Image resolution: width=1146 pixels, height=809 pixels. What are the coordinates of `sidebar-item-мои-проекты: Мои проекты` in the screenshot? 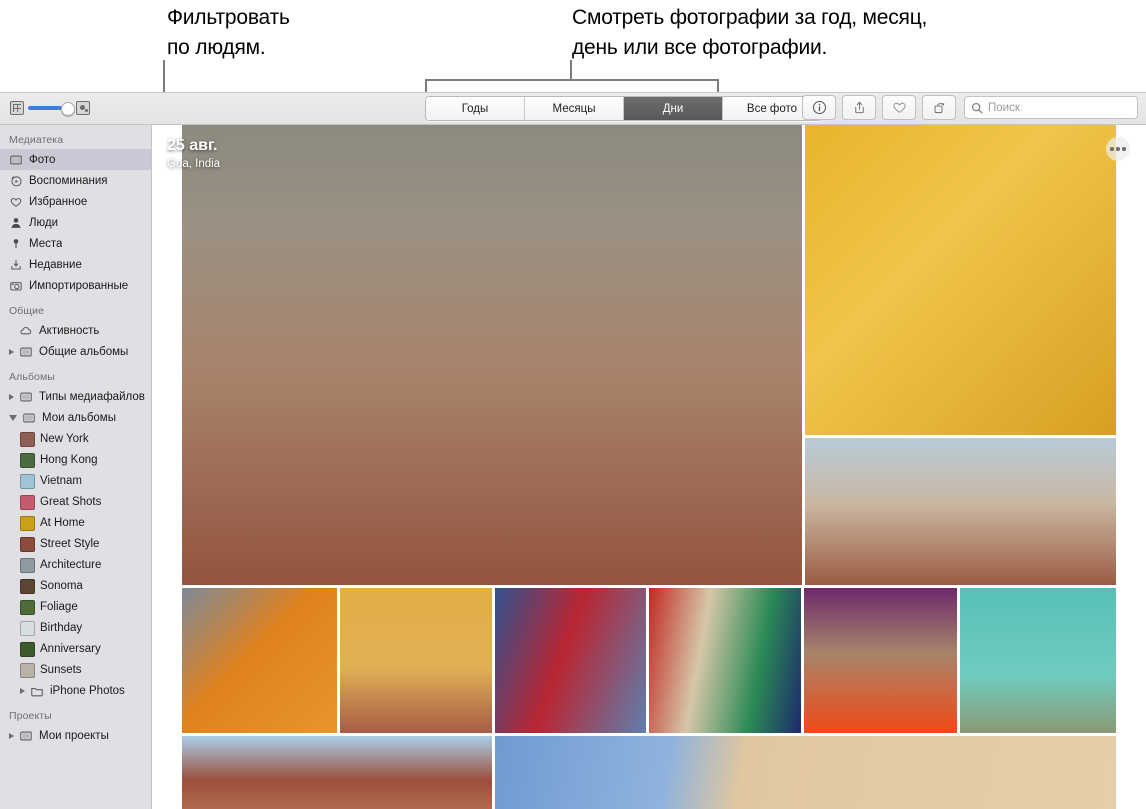 It's located at (75, 735).